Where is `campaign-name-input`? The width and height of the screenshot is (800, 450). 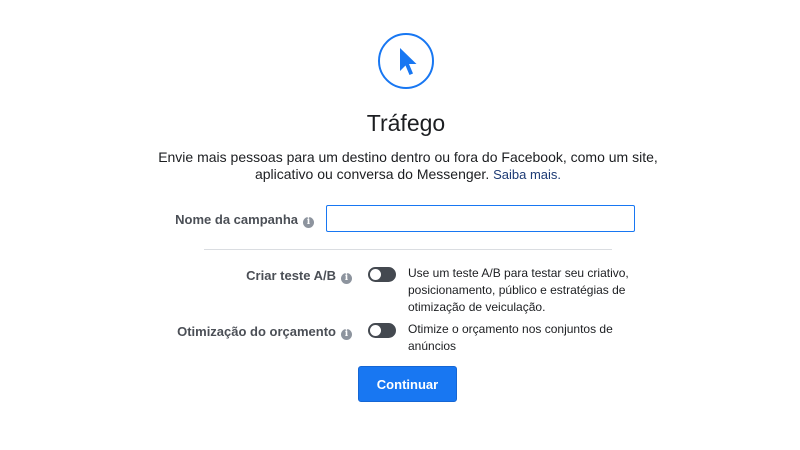 campaign-name-input is located at coordinates (480, 218).